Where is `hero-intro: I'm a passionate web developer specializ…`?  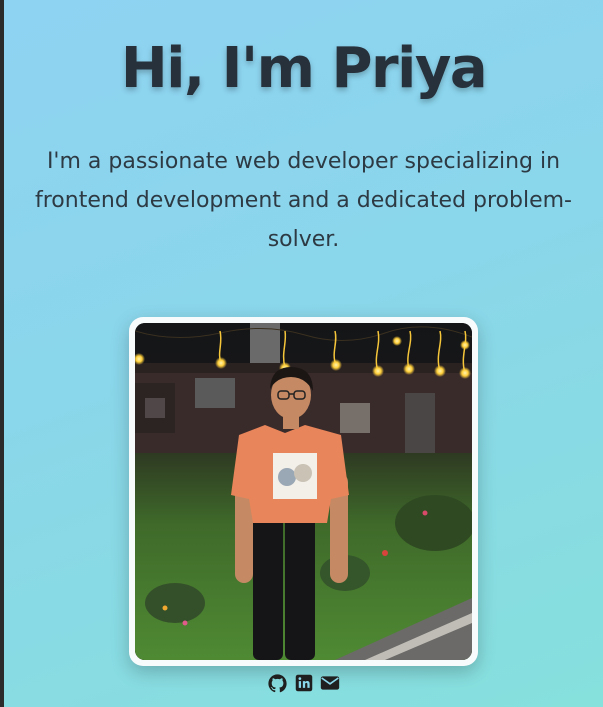
hero-intro: I'm a passionate web developer specializ… is located at coordinates (303, 200).